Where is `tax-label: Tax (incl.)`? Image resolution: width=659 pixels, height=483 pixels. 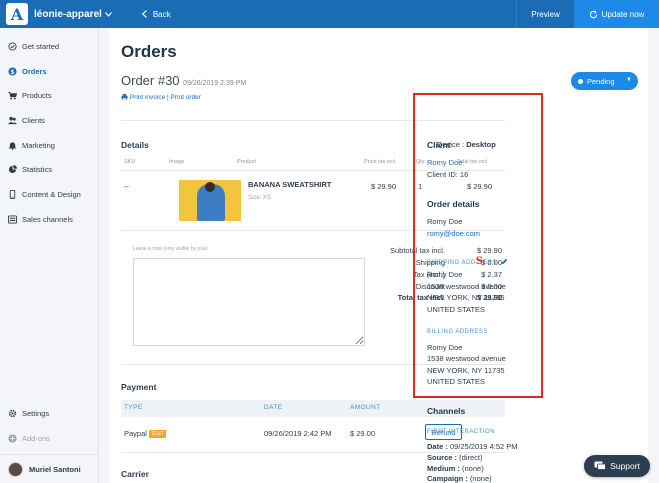
tax-label: Tax (incl.) is located at coordinates (428, 274).